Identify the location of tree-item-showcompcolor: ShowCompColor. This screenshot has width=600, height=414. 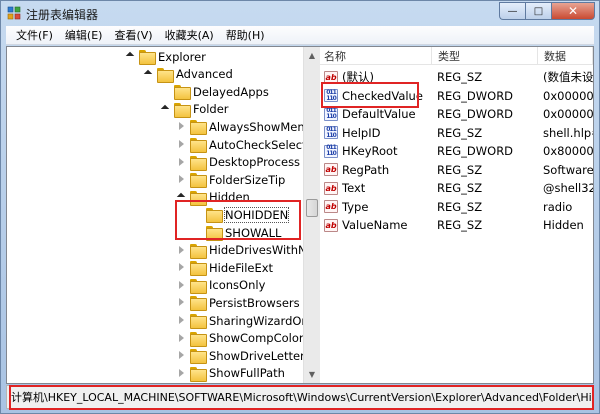
(240, 338).